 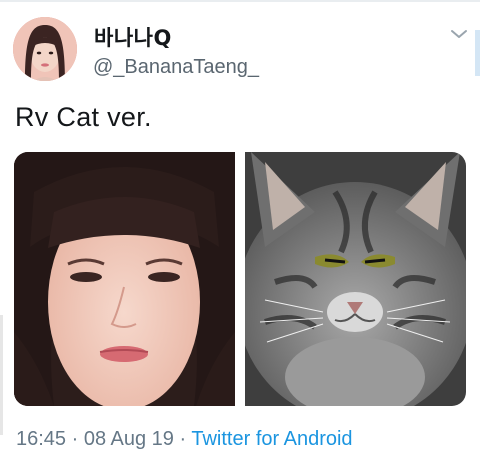 What do you see at coordinates (1, 375) in the screenshot?
I see `left-edge` at bounding box center [1, 375].